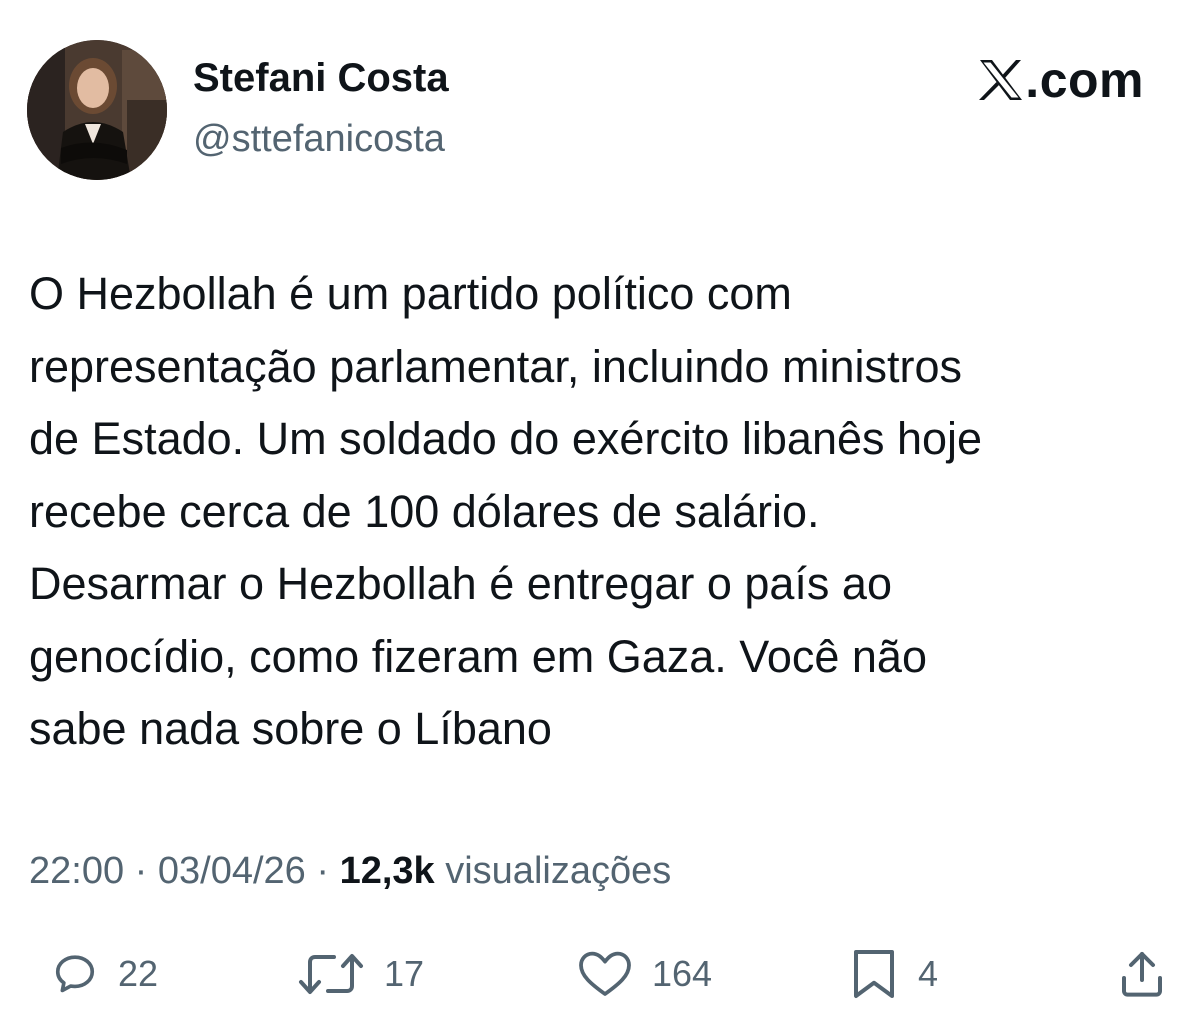 Image resolution: width=1200 pixels, height=1024 pixels. What do you see at coordinates (558, 871) in the screenshot?
I see `views-label: visualizações` at bounding box center [558, 871].